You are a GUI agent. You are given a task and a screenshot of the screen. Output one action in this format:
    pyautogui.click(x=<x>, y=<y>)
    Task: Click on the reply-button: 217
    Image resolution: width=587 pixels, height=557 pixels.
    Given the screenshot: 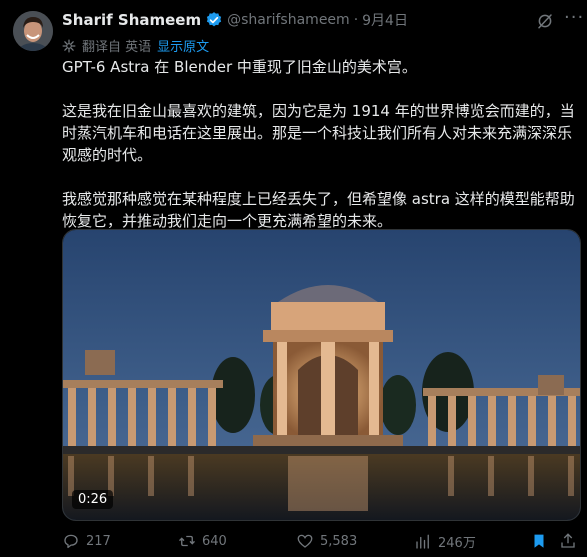 What is the action you would take?
    pyautogui.click(x=86, y=541)
    